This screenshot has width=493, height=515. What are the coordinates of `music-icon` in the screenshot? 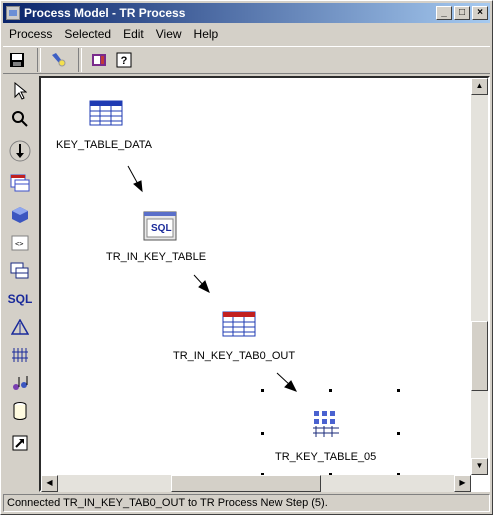 It's located at (20, 383).